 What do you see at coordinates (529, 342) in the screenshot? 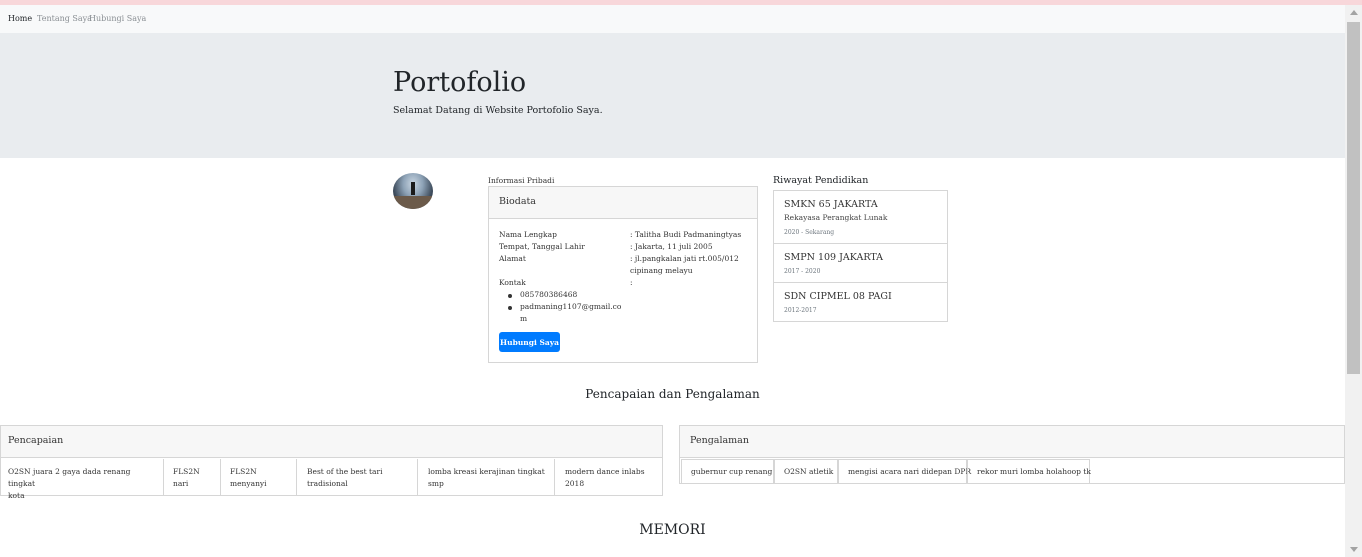
I see `contact-me-button: Hubungi Saya` at bounding box center [529, 342].